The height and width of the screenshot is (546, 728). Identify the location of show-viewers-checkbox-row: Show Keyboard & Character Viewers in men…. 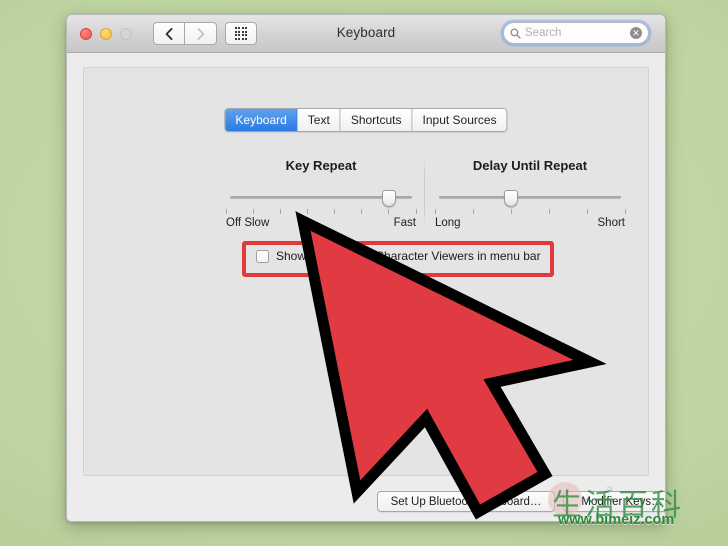
(398, 256).